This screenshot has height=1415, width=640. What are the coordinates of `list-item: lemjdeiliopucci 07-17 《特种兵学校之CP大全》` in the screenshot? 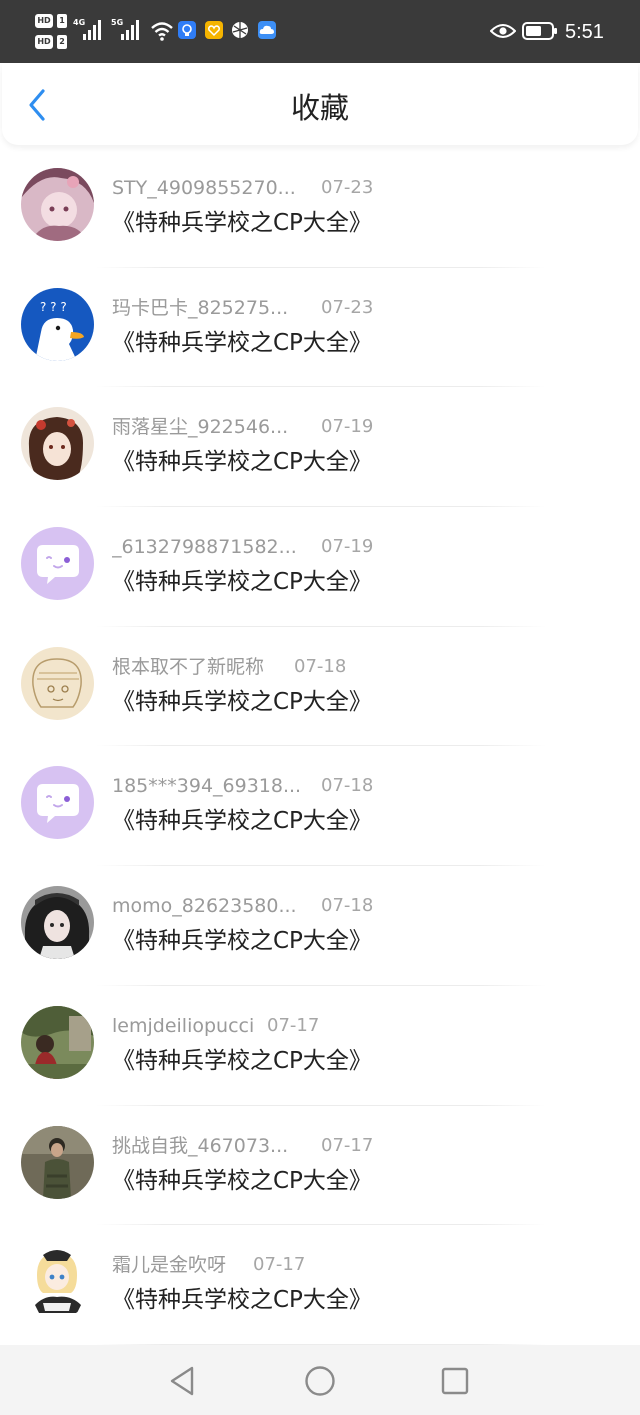 It's located at (320, 1046).